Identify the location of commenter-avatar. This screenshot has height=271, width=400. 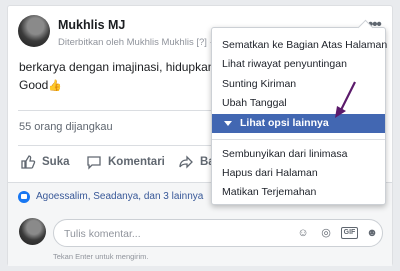
(32, 231).